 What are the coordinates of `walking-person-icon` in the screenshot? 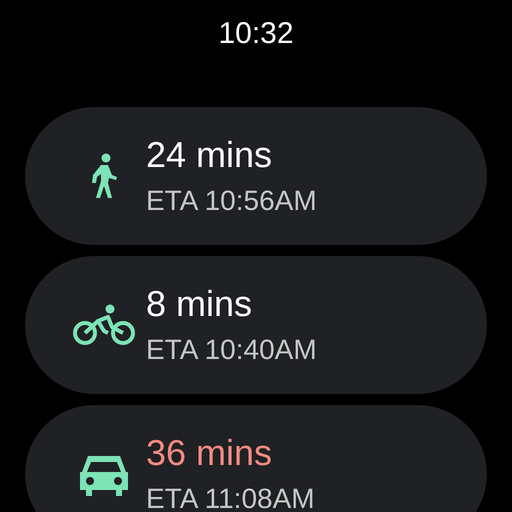 It's located at (104, 176).